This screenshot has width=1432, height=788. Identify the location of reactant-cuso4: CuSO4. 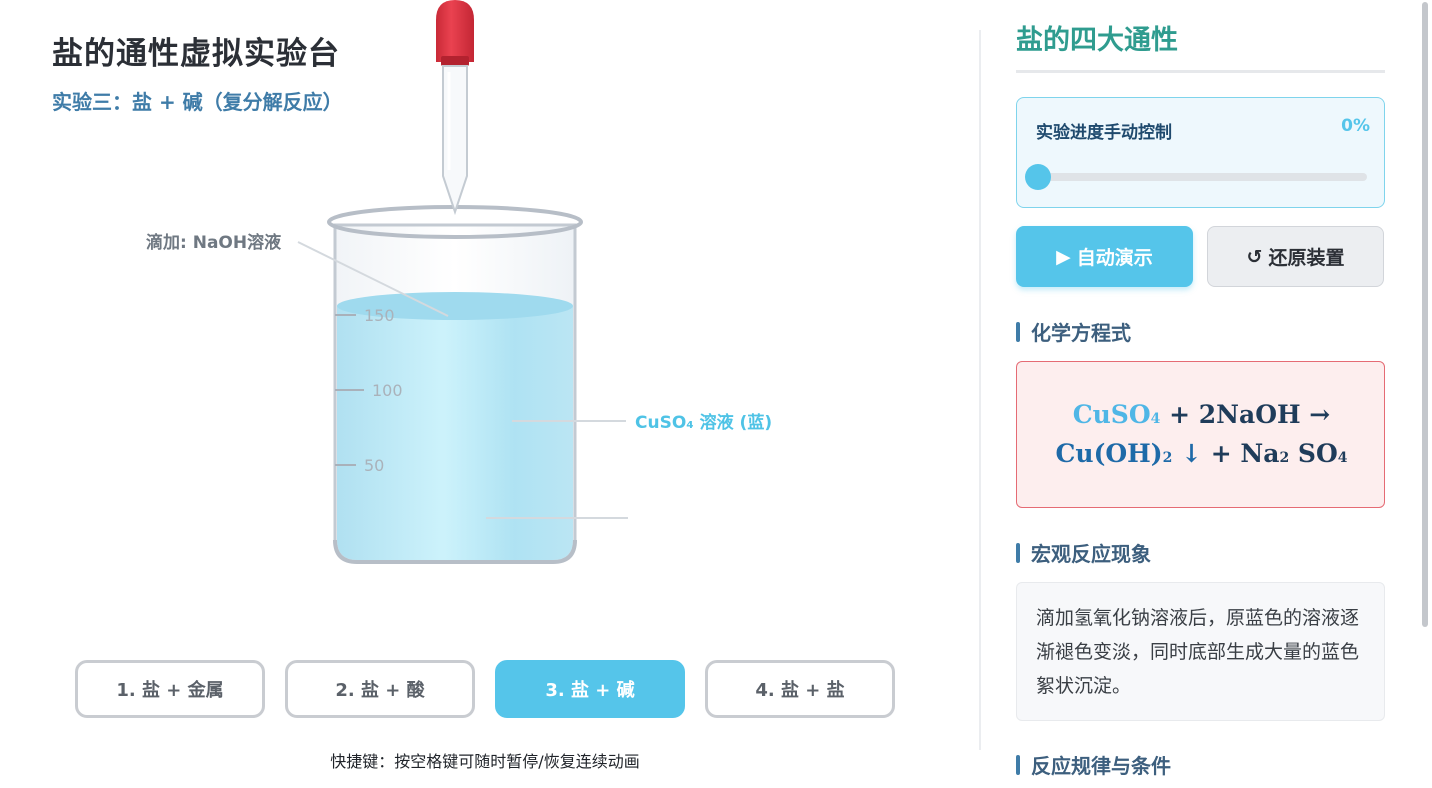
(1116, 414).